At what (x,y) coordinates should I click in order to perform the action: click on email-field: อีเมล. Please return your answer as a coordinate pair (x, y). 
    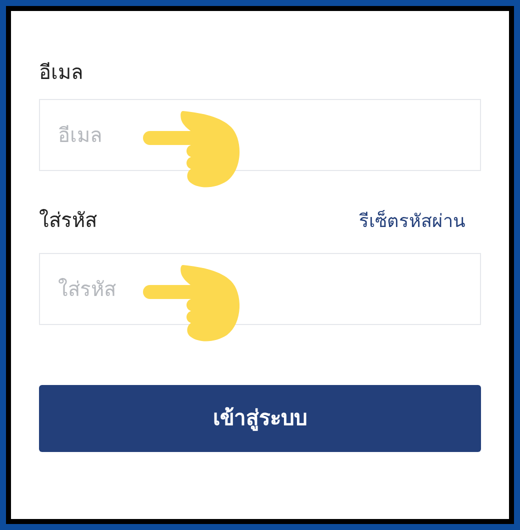
    Looking at the image, I should click on (260, 135).